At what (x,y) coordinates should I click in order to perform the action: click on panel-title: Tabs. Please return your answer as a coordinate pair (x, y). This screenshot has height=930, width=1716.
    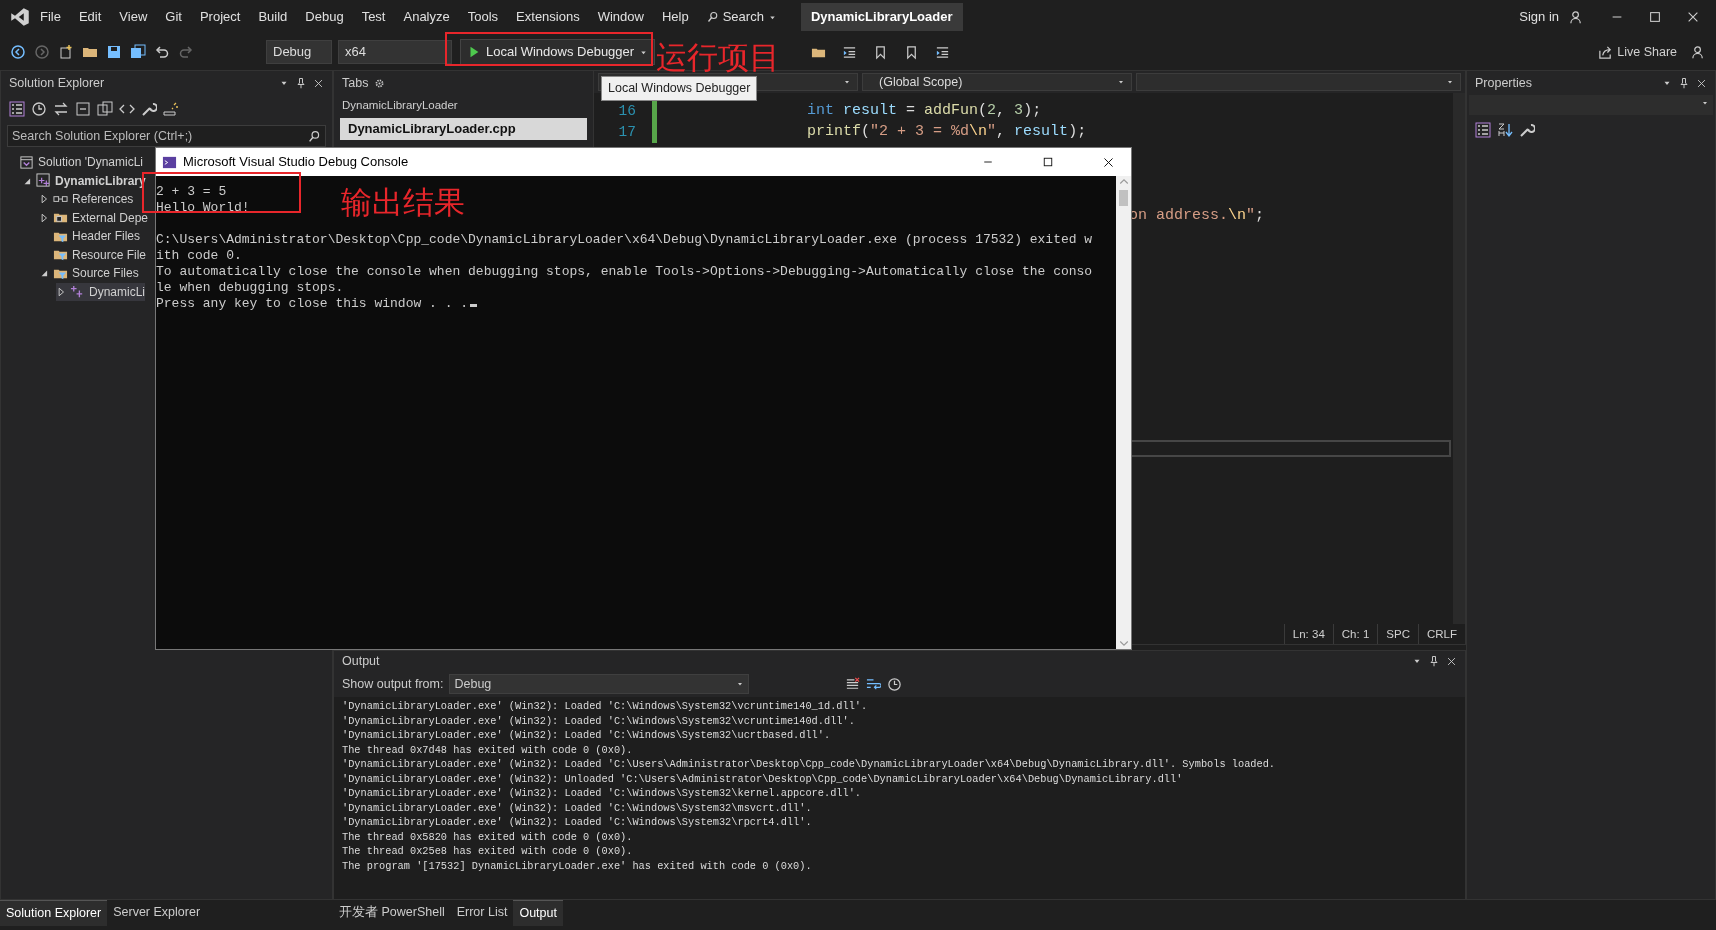
    Looking at the image, I should click on (355, 83).